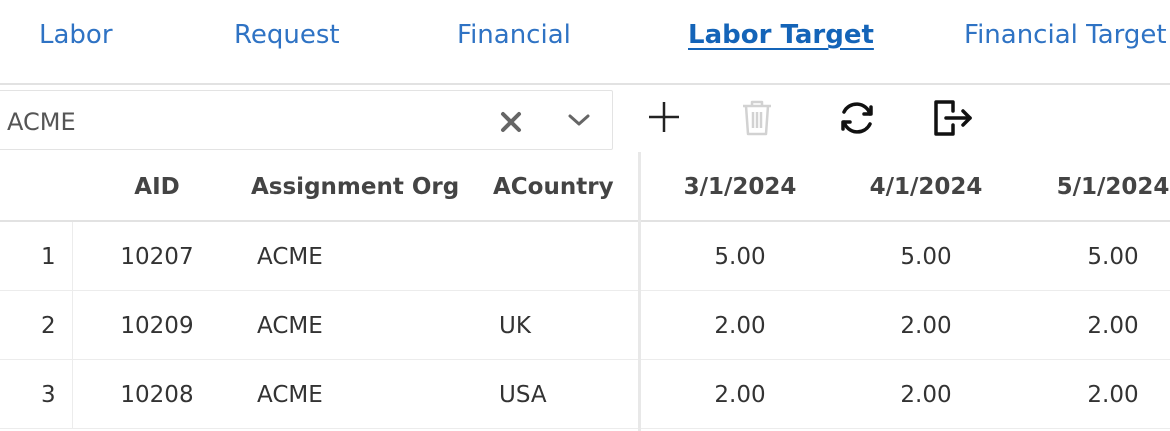 The image size is (1170, 431). I want to click on tab-labor-target: Labor Target, so click(781, 35).